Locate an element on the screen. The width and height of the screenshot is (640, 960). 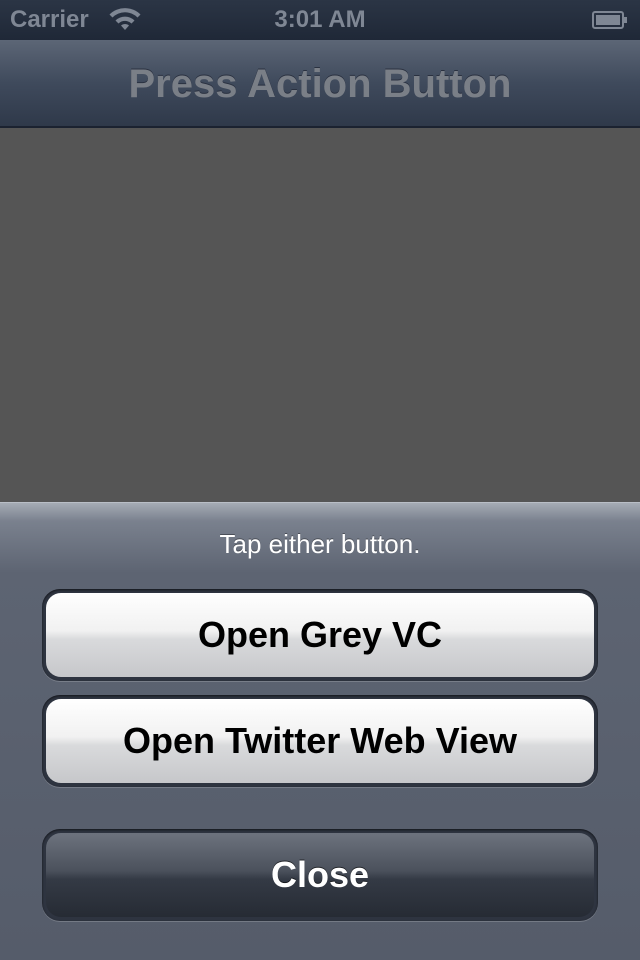
status-time: 3:01 AM is located at coordinates (320, 19).